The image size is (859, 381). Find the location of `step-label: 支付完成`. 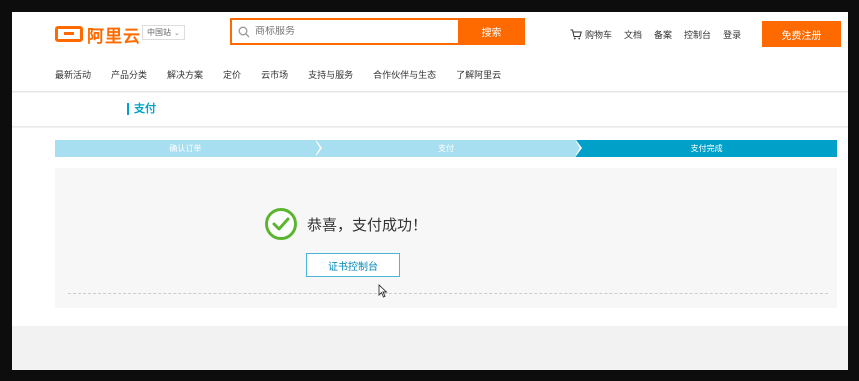

step-label: 支付完成 is located at coordinates (706, 148).